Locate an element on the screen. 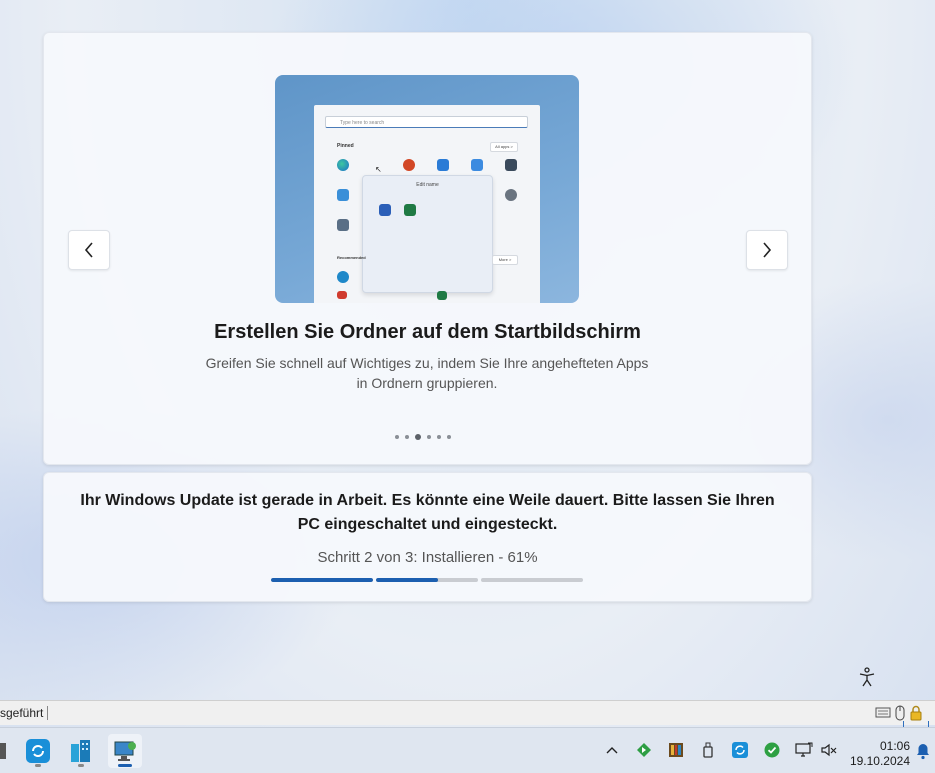  taskbar-active-indicator is located at coordinates (125, 765).